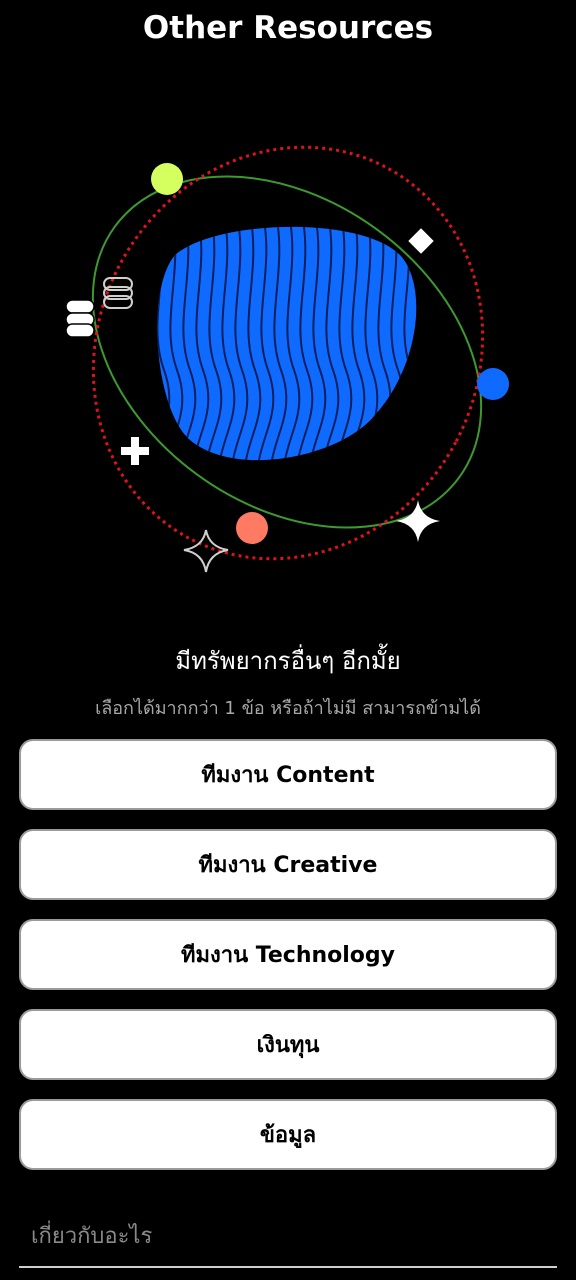  I want to click on blue-dot-icon, so click(493, 384).